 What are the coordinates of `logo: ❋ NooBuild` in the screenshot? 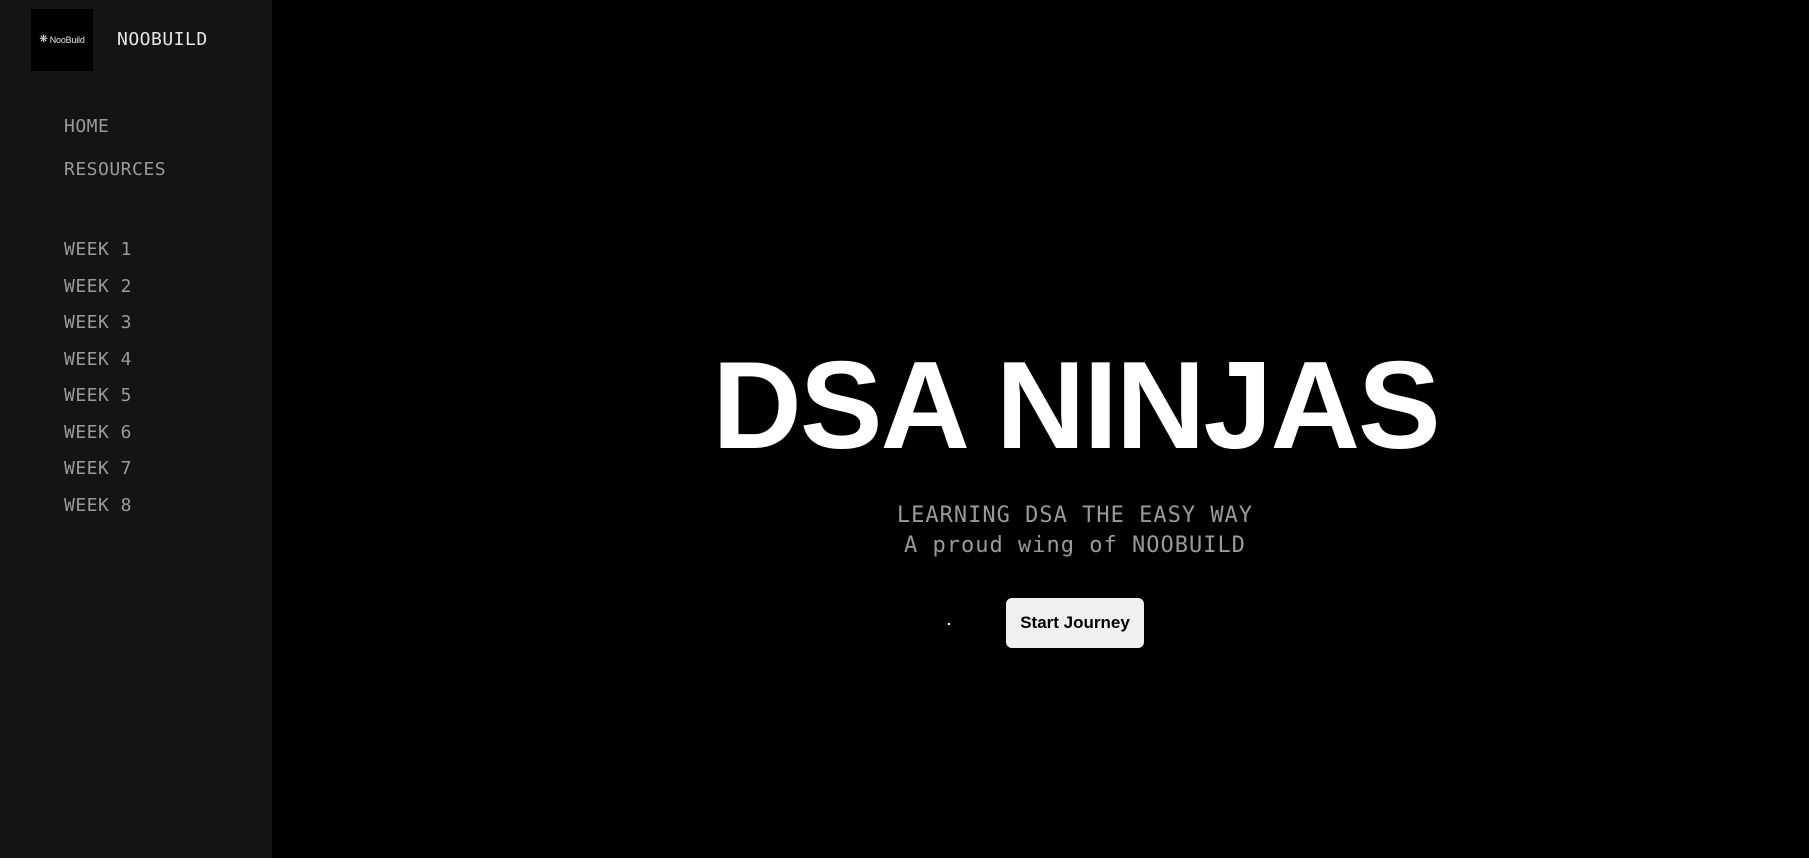 It's located at (62, 40).